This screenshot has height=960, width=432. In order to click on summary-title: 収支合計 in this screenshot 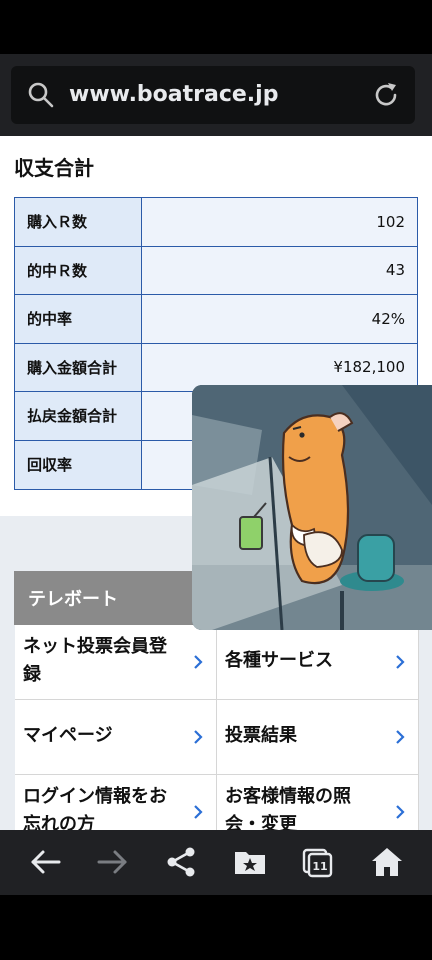, I will do `click(54, 168)`.